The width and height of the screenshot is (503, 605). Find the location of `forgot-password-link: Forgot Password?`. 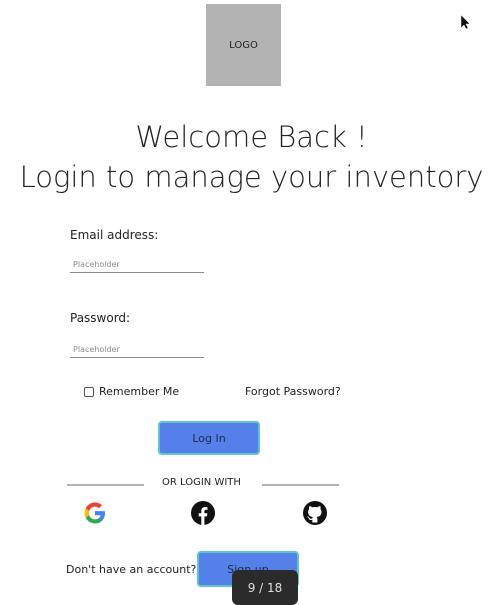

forgot-password-link: Forgot Password? is located at coordinates (293, 391).